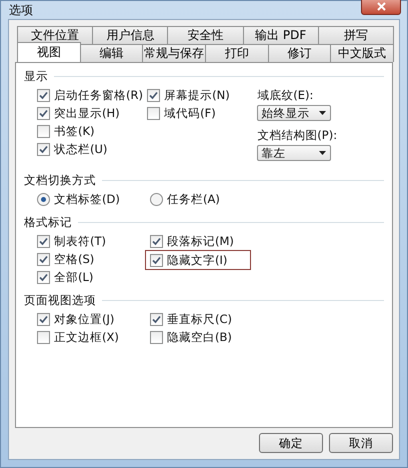  Describe the element at coordinates (294, 153) in the screenshot. I see `dropdown: 靠左` at that location.